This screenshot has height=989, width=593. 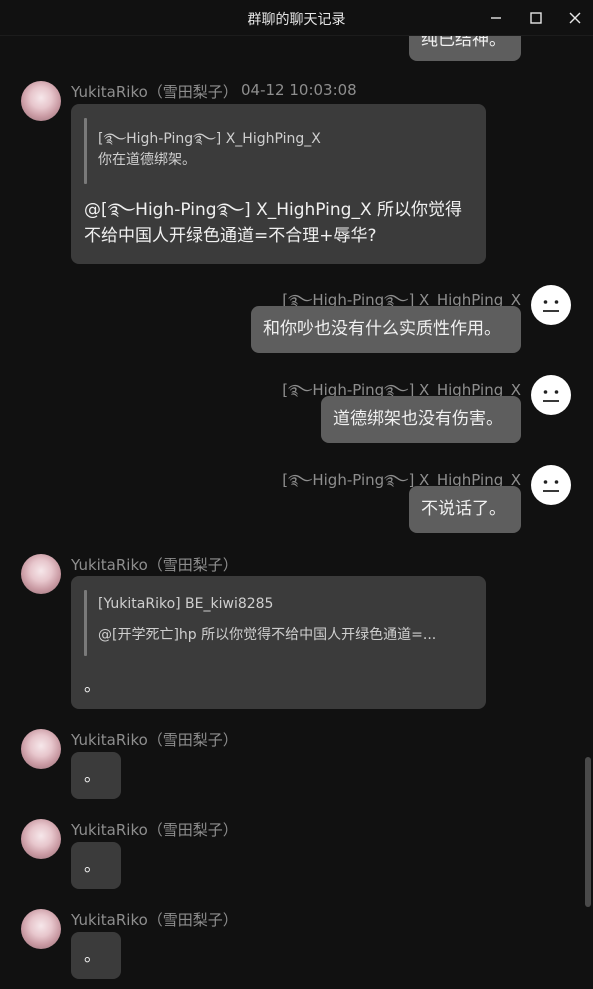 I want to click on message-bubble: 道德绑架也没有伤害。, so click(x=421, y=419).